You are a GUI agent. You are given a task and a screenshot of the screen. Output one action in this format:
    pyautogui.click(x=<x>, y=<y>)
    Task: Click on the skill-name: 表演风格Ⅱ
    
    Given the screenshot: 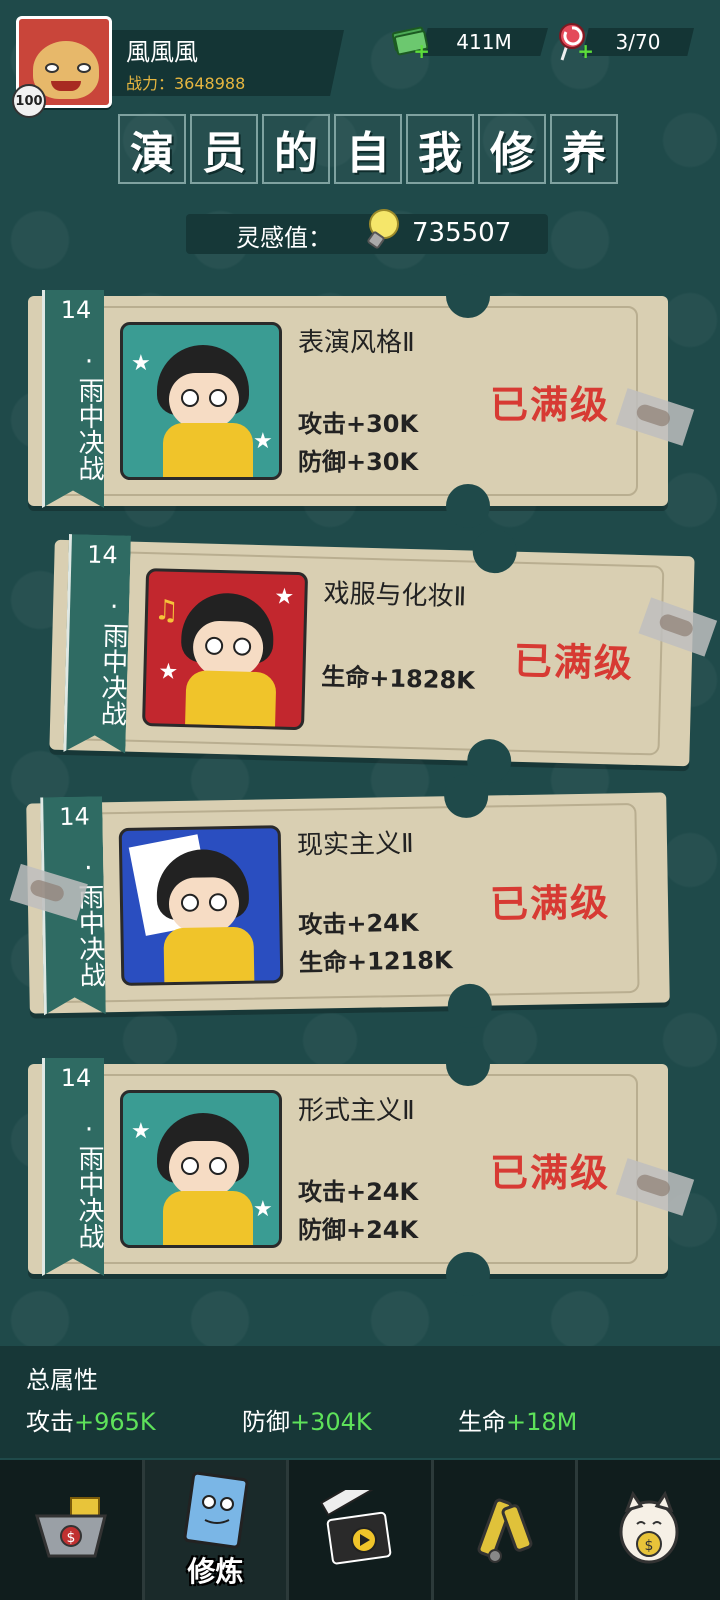 What is the action you would take?
    pyautogui.click(x=356, y=343)
    